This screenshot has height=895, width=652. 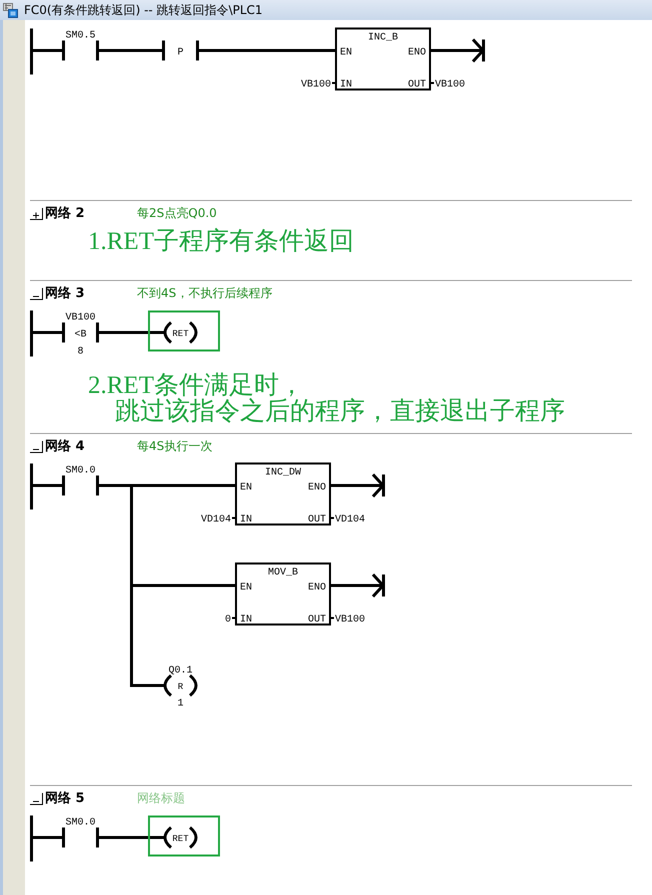 What do you see at coordinates (65, 798) in the screenshot?
I see `network-title: 网络 5` at bounding box center [65, 798].